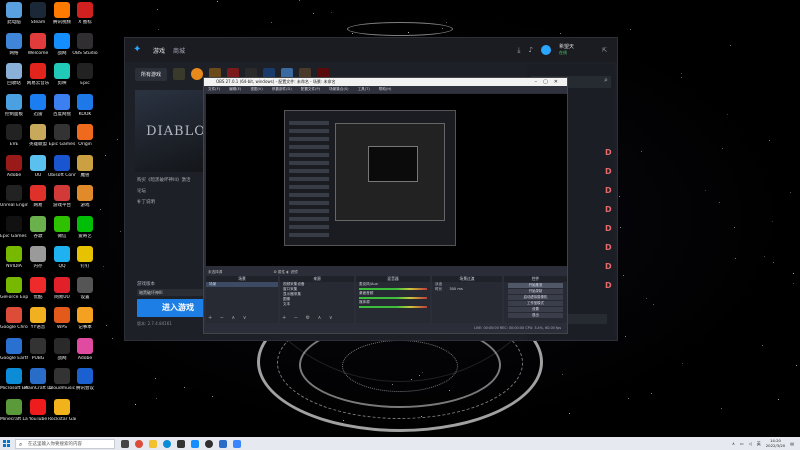  I want to click on obs-taskbar-icon, so click(209, 443).